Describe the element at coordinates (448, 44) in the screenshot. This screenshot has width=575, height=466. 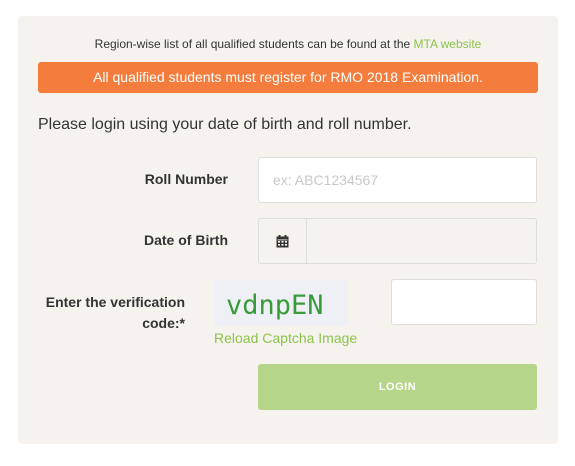
I see `mta-website-link: MTA website` at that location.